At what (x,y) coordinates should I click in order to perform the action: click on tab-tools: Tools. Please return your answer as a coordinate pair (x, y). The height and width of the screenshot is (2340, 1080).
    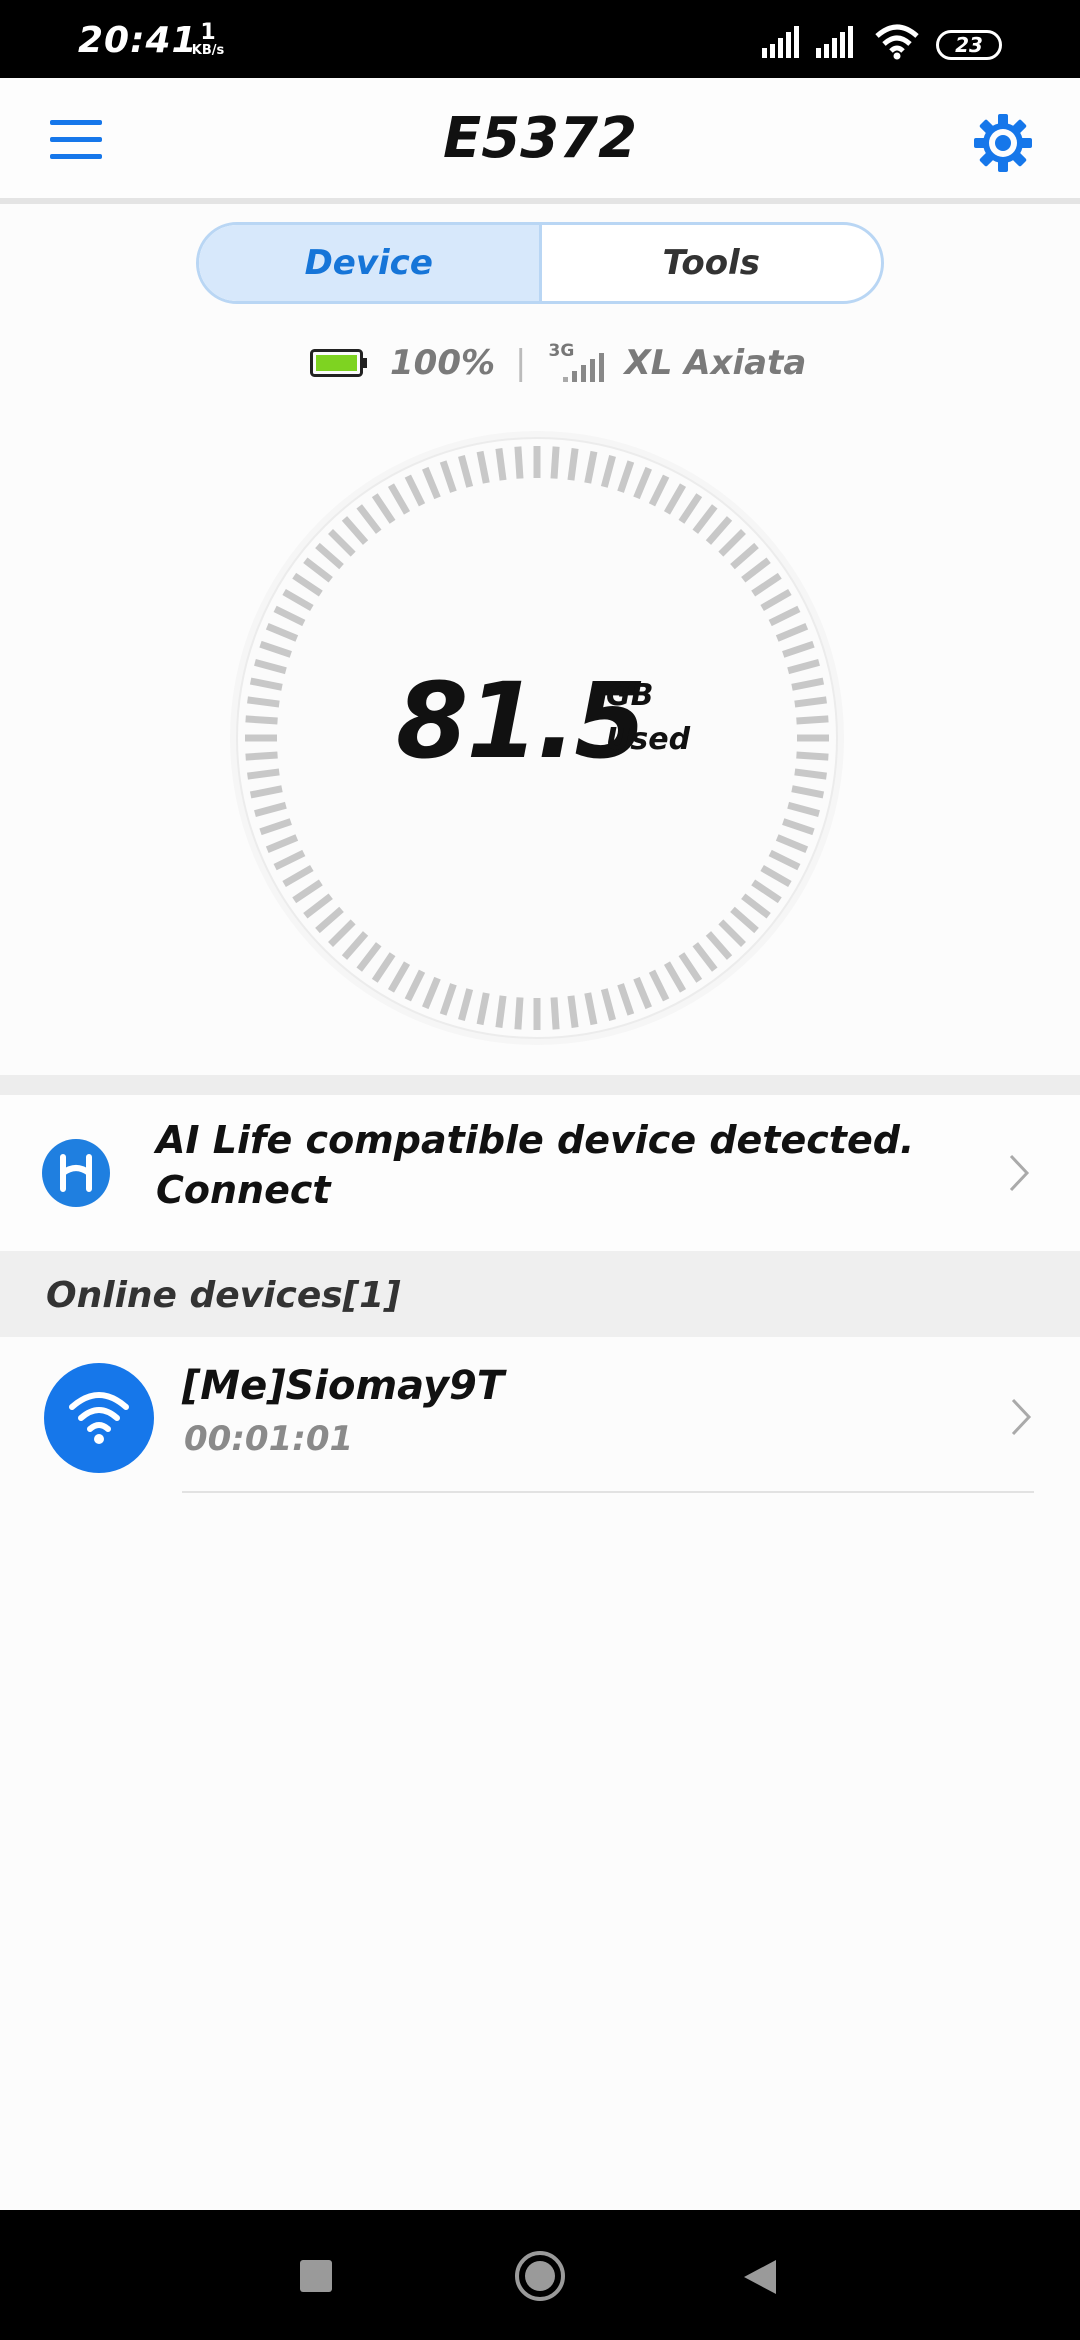
    Looking at the image, I should click on (712, 263).